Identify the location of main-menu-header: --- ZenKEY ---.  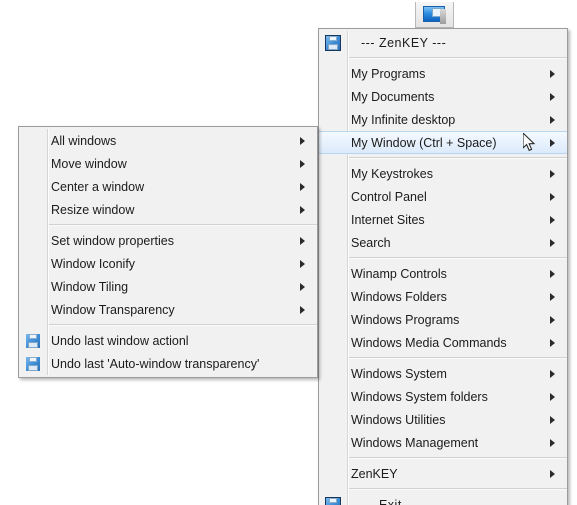
(443, 42).